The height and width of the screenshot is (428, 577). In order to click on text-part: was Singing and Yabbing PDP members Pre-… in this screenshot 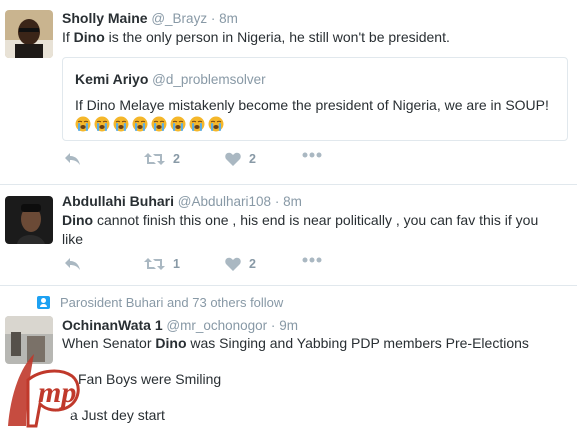, I will do `click(357, 343)`.